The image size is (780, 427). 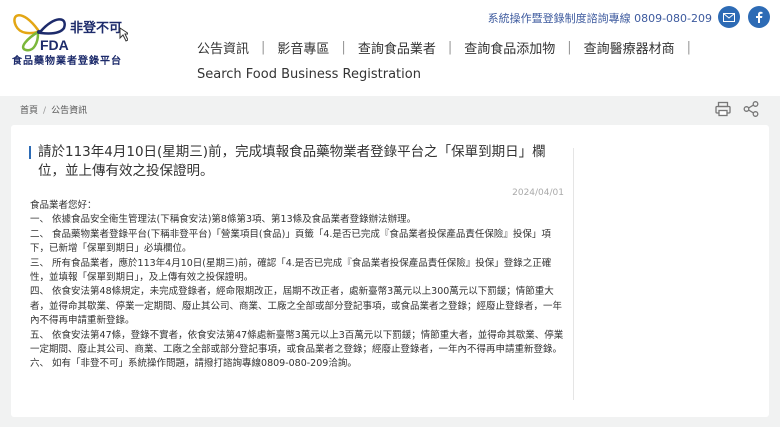 What do you see at coordinates (193, 364) in the screenshot?
I see `article-paragraph: 六、 如有「非登不可」系統操作問題，請撥打諮詢專線0809-080-209洽詢。` at bounding box center [193, 364].